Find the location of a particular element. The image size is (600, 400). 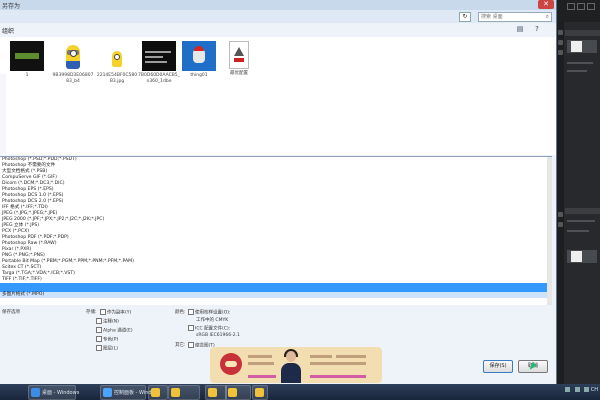

search-input: 搜索 桌面 ⌕ is located at coordinates (515, 17).